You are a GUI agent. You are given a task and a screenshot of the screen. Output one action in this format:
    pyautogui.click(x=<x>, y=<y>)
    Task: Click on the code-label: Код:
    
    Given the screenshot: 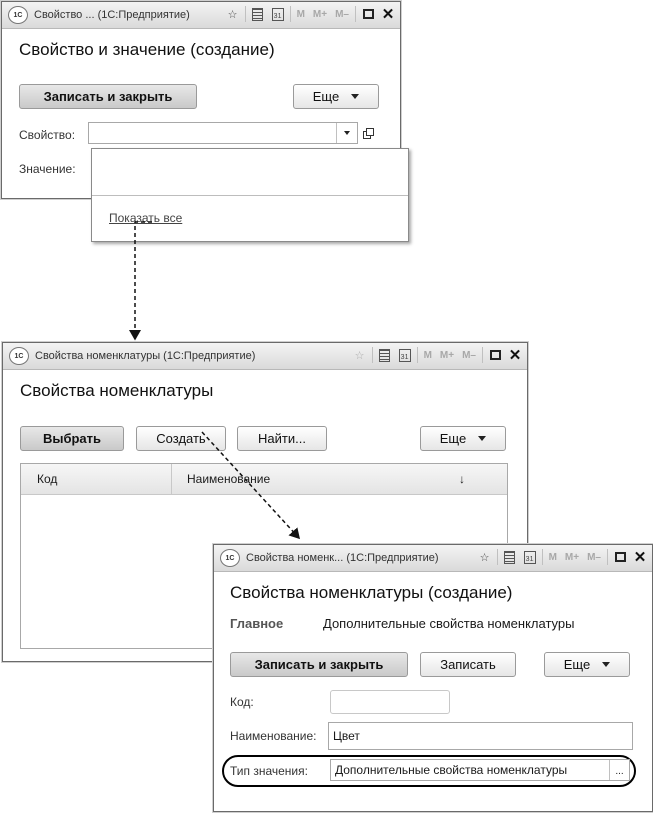 What is the action you would take?
    pyautogui.click(x=242, y=702)
    